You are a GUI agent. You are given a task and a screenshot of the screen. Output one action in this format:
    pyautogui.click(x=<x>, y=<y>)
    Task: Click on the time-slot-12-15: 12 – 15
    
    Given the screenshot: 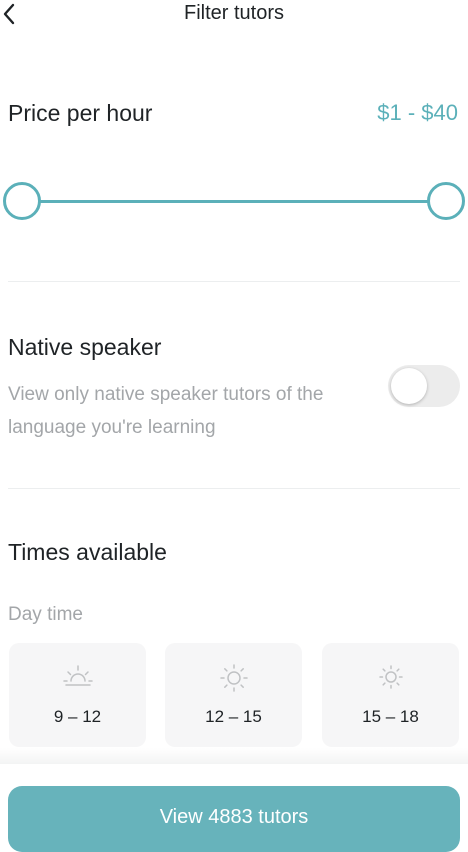 What is the action you would take?
    pyautogui.click(x=233, y=695)
    